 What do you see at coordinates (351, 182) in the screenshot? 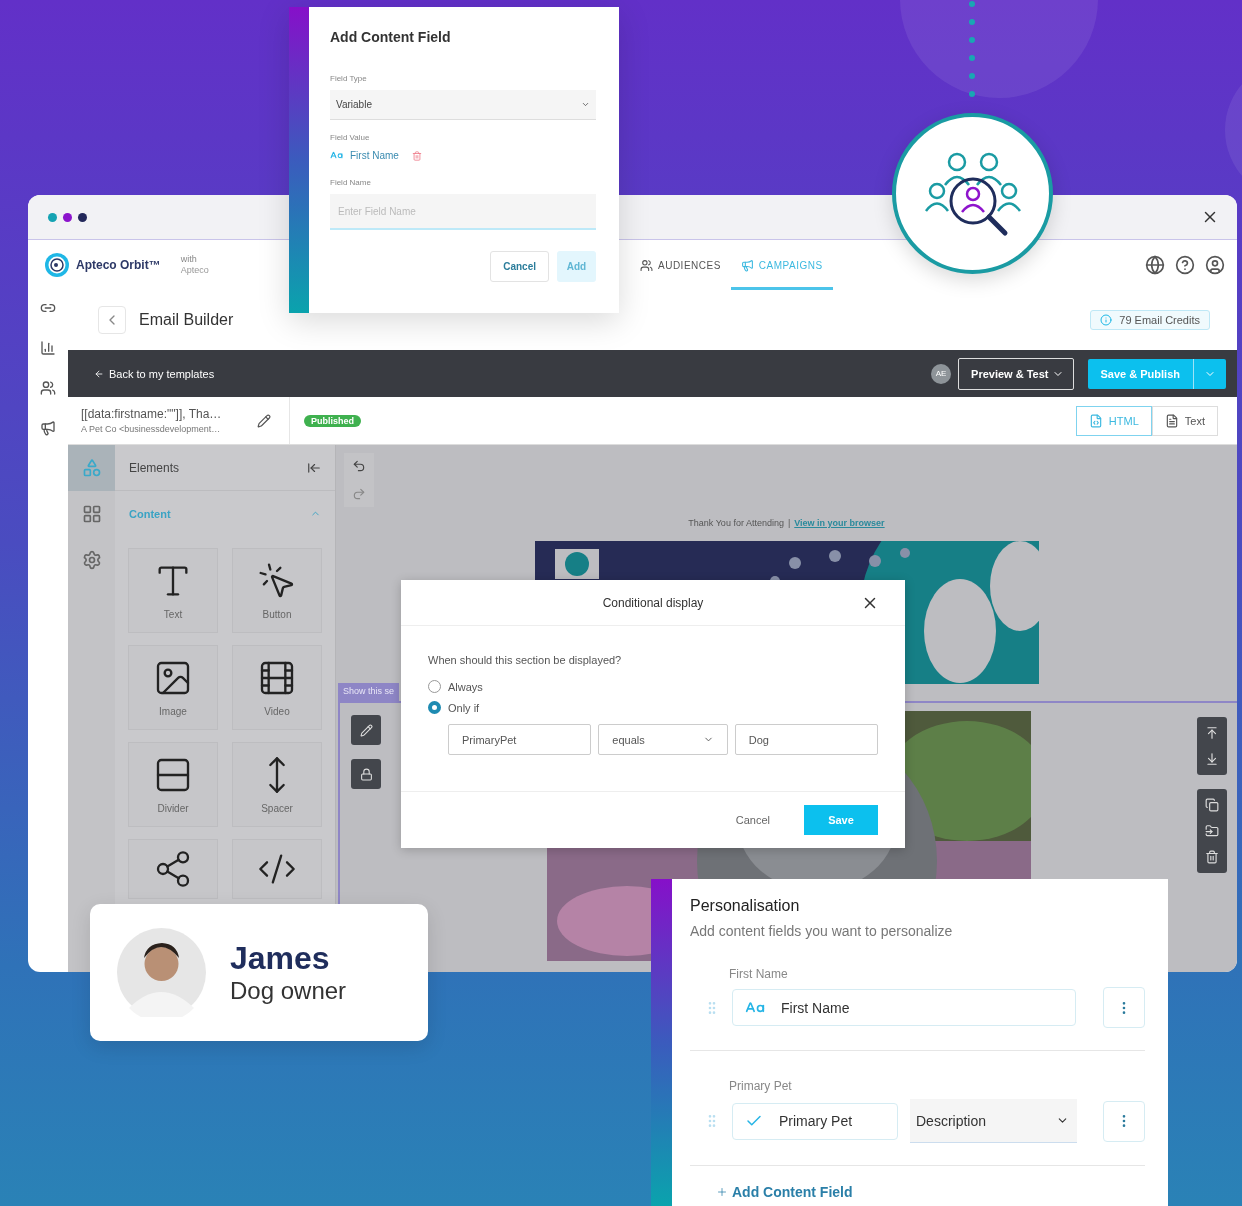
I see `field-label: Field Name` at bounding box center [351, 182].